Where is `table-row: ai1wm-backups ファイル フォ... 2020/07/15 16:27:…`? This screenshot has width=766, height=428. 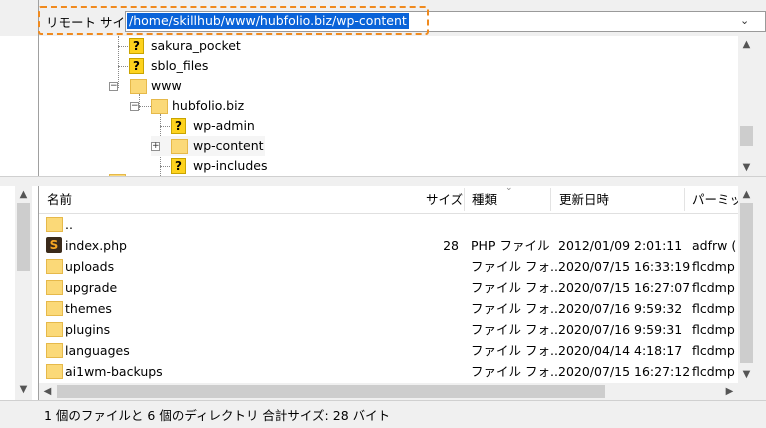 table-row: ai1wm-backups ファイル フォ... 2020/07/15 16:27:… is located at coordinates (388, 371).